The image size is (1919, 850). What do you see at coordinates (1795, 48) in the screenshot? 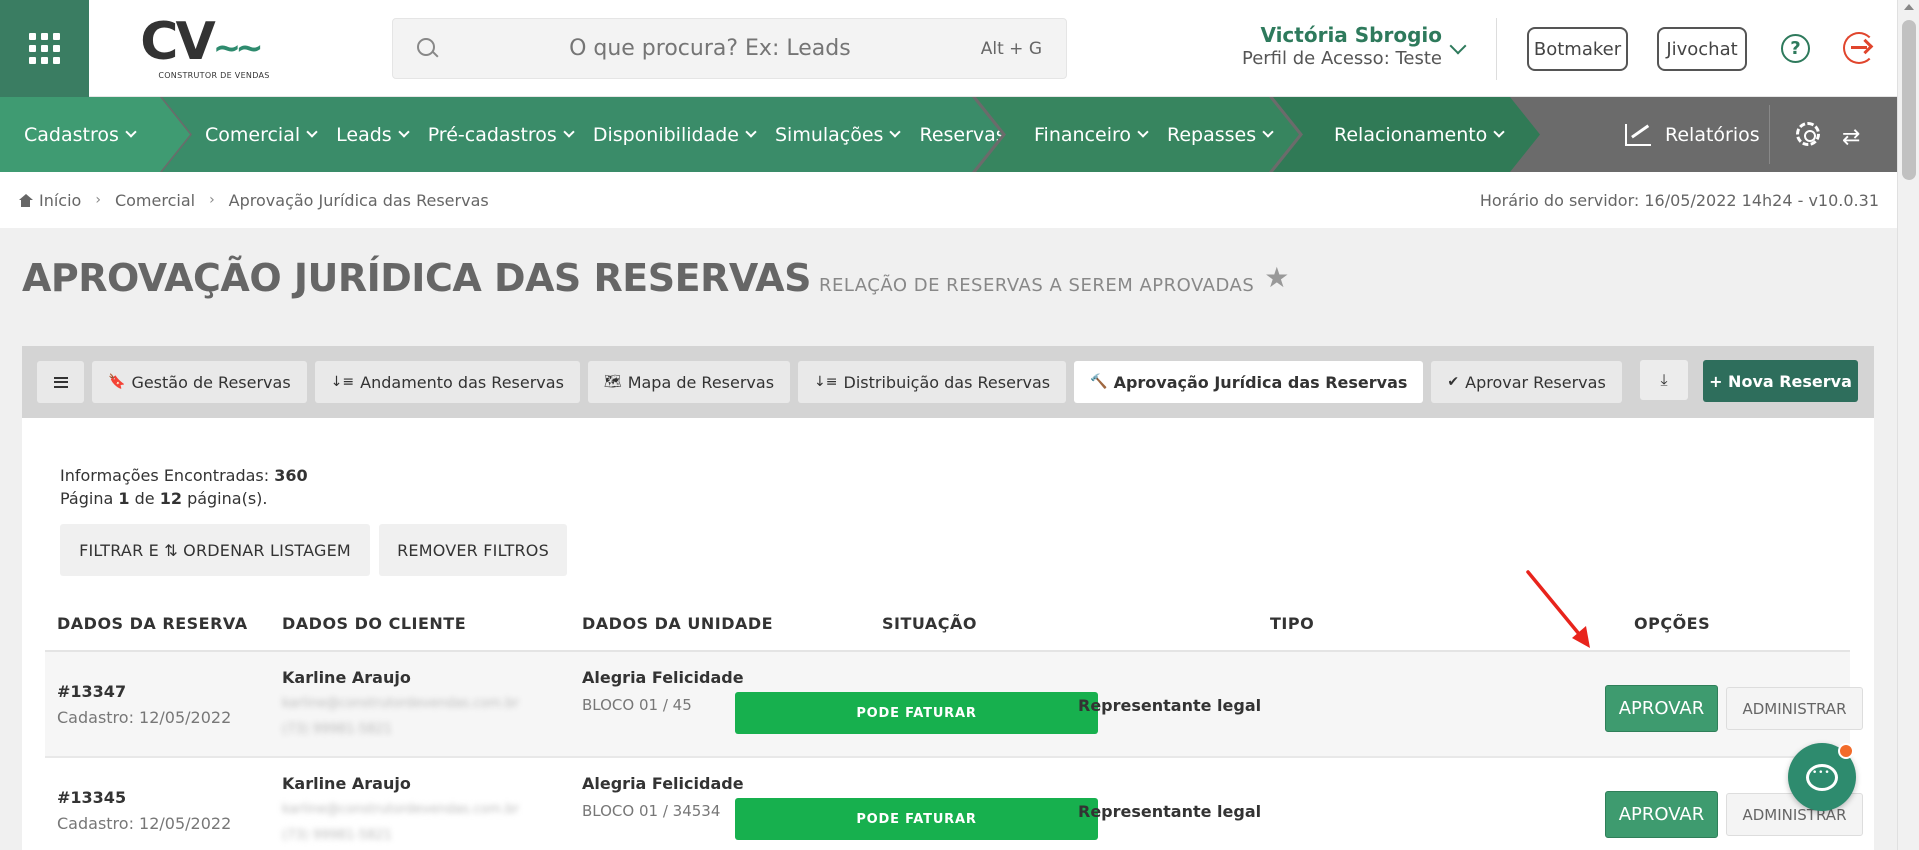
I see `help-icon: ?` at bounding box center [1795, 48].